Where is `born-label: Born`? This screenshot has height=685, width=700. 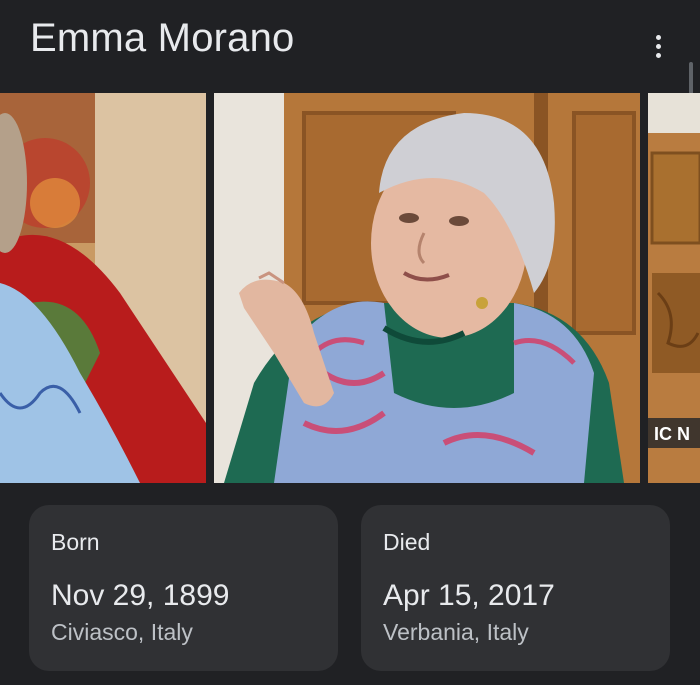 born-label: Born is located at coordinates (75, 542).